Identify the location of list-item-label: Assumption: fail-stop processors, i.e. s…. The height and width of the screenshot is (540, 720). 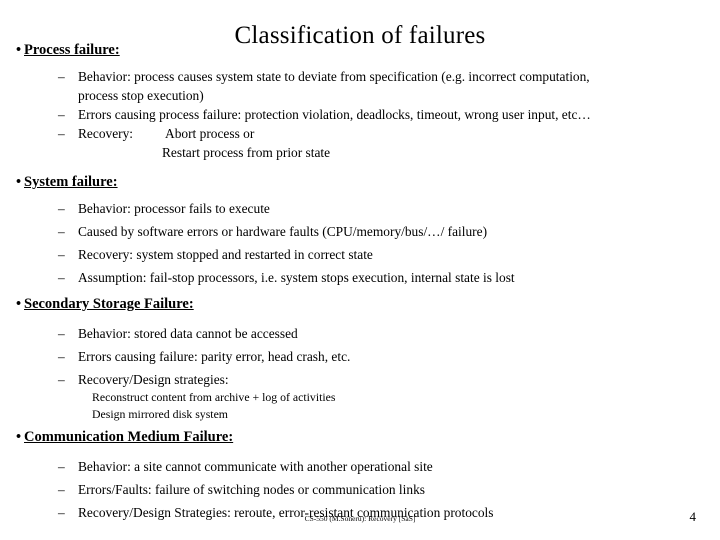
(296, 277).